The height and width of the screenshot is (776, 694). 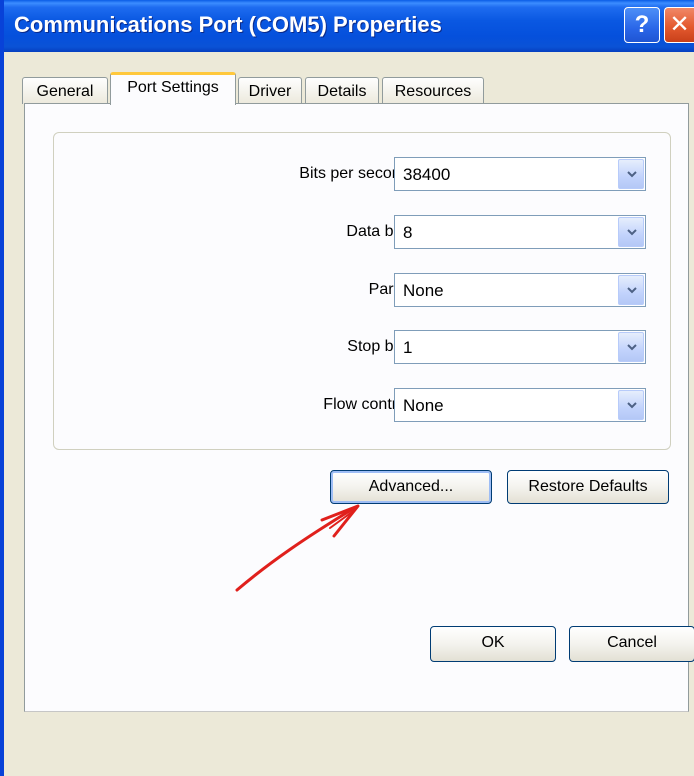 I want to click on tab-driver: Driver, so click(x=270, y=90).